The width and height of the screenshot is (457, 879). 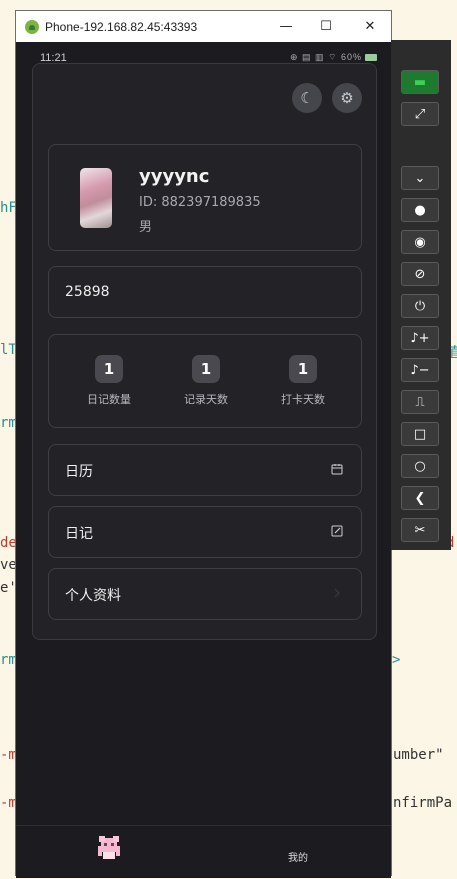 What do you see at coordinates (205, 532) in the screenshot?
I see `menu-item-diary: 日记` at bounding box center [205, 532].